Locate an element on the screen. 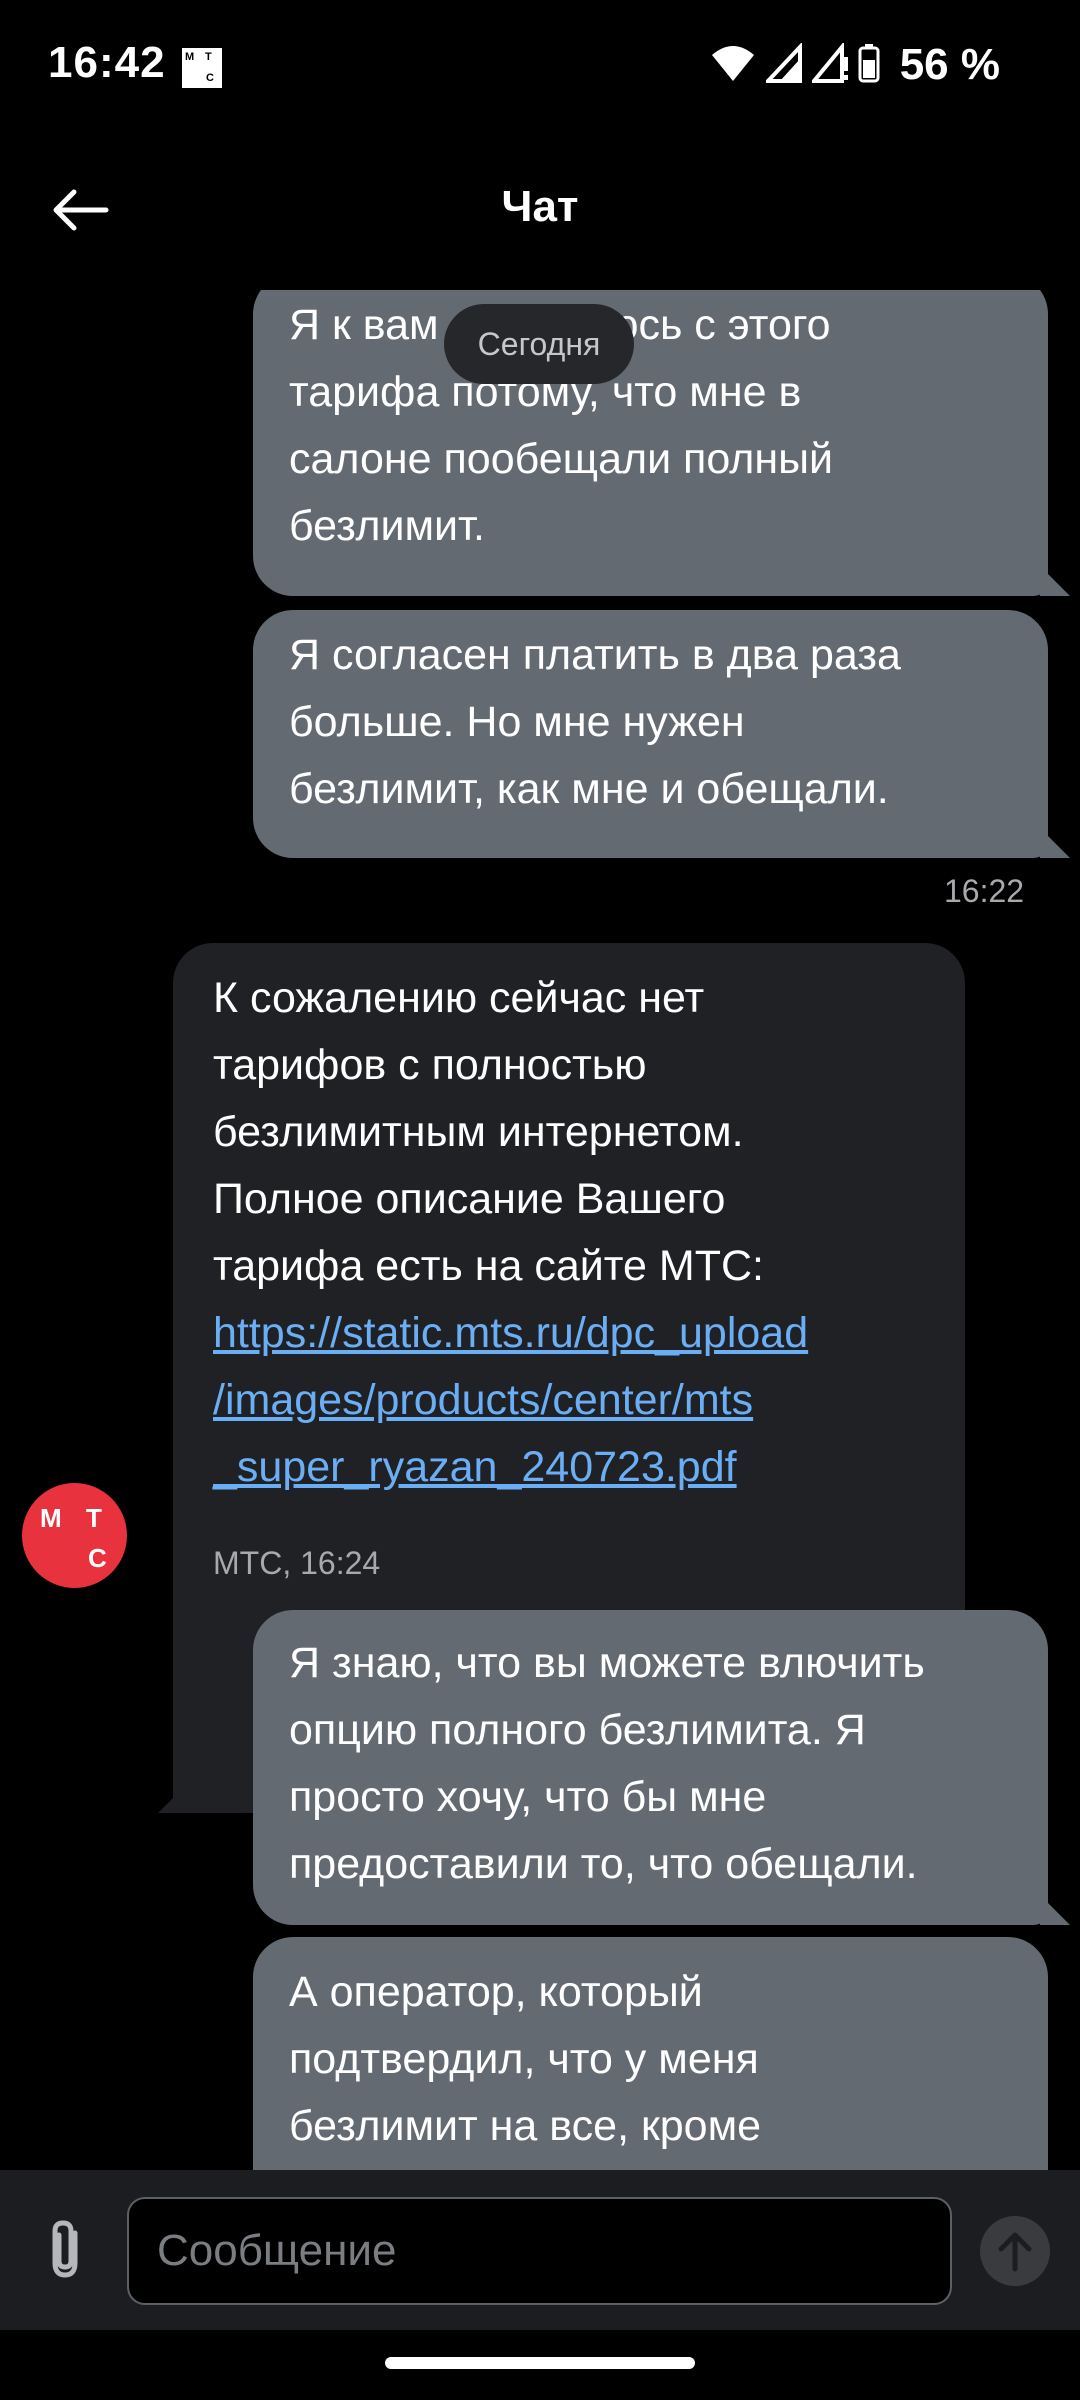 This screenshot has height=2400, width=1080. message-line: безлимит. is located at coordinates (387, 526).